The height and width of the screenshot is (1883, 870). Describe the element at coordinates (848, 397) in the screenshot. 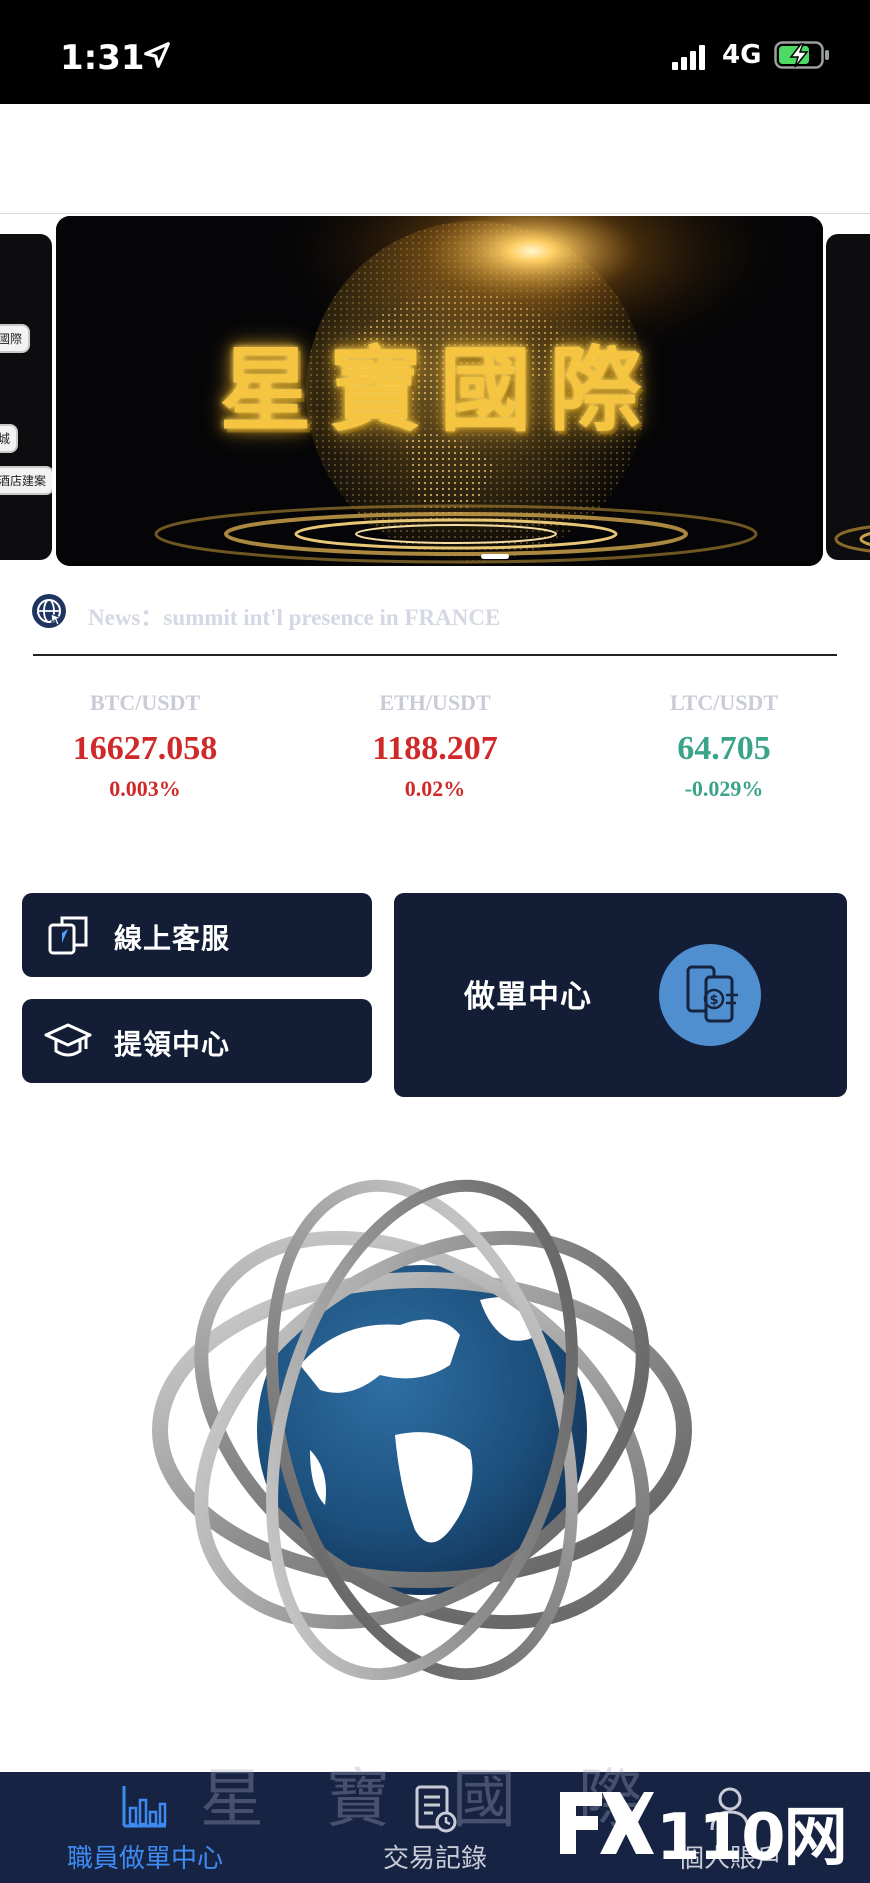

I see `carousel-next-slide` at that location.